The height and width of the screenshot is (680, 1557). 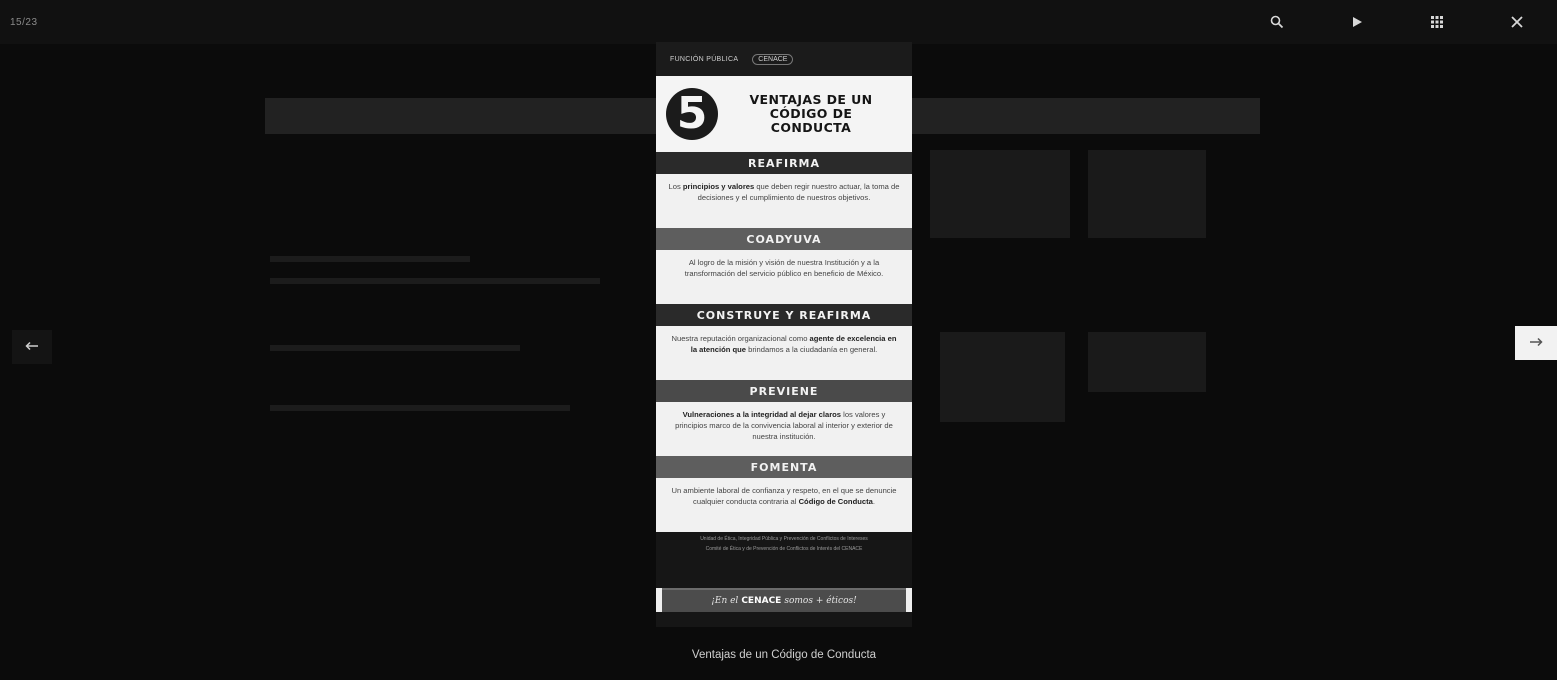 I want to click on zoom-button, so click(x=1277, y=22).